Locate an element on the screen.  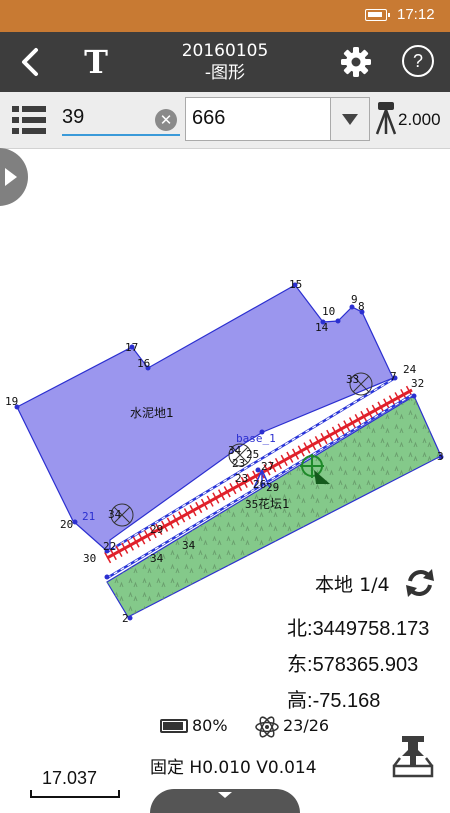
measure-button is located at coordinates (413, 755).